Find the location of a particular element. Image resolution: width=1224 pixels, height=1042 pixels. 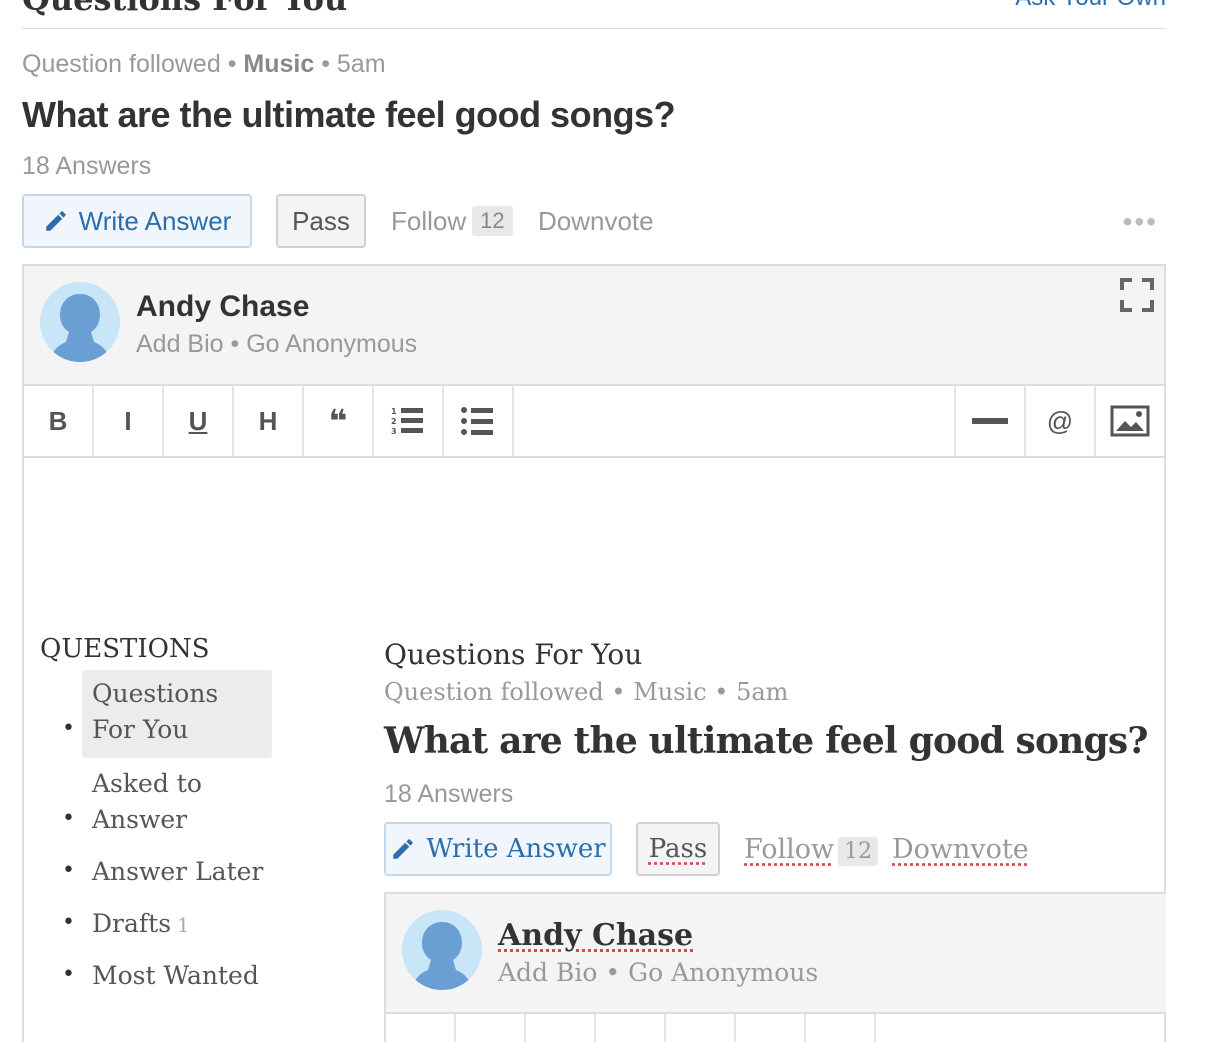

follow-button: Follow 12 is located at coordinates (452, 221).